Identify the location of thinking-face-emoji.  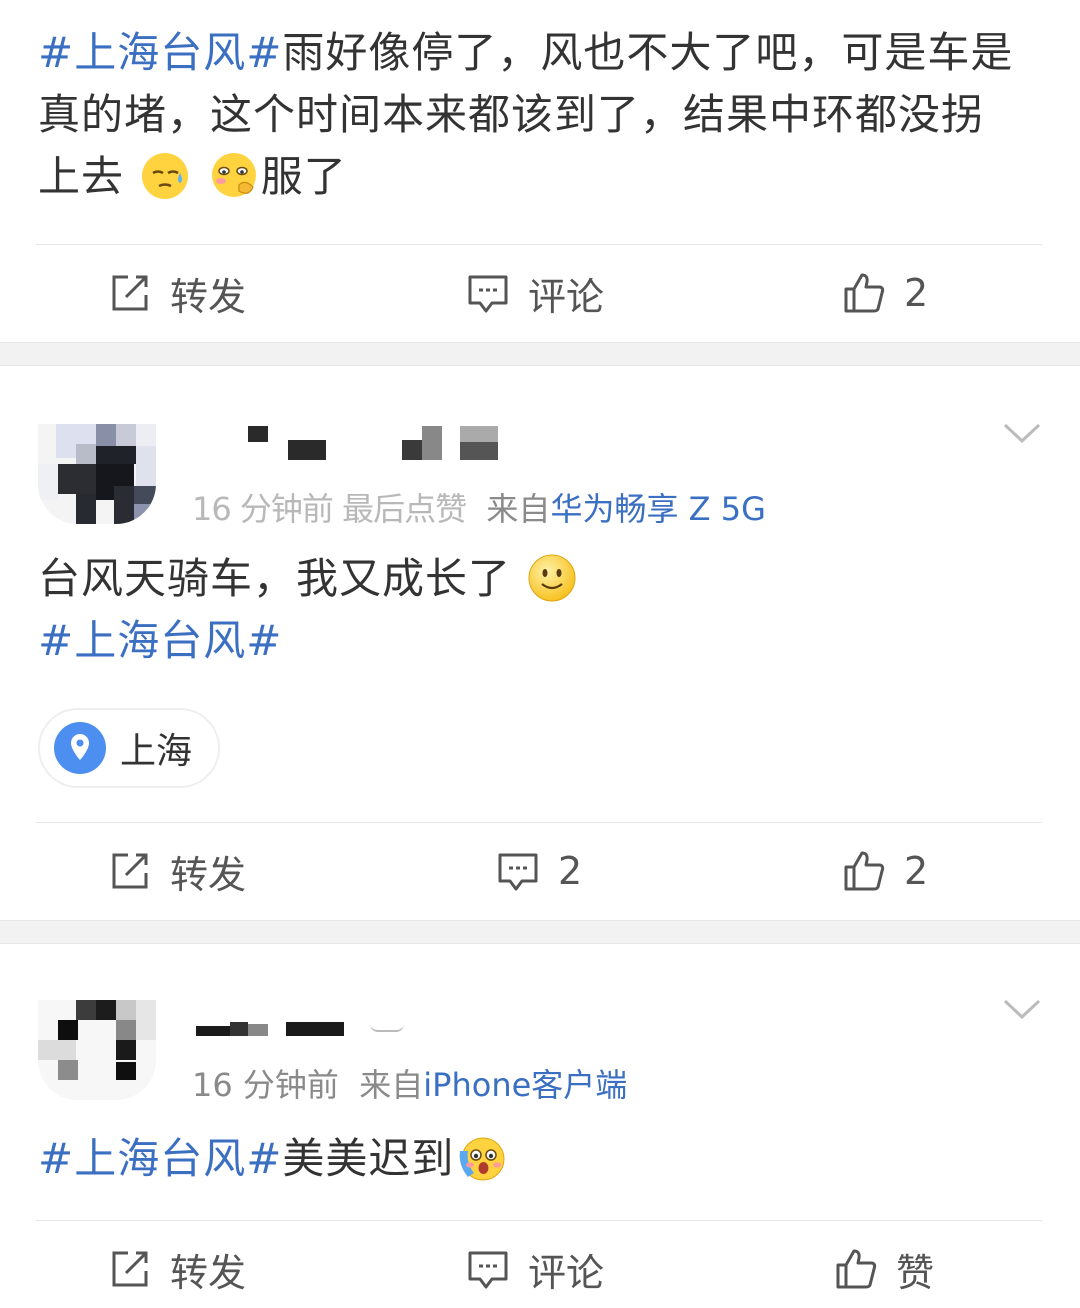
(233, 175).